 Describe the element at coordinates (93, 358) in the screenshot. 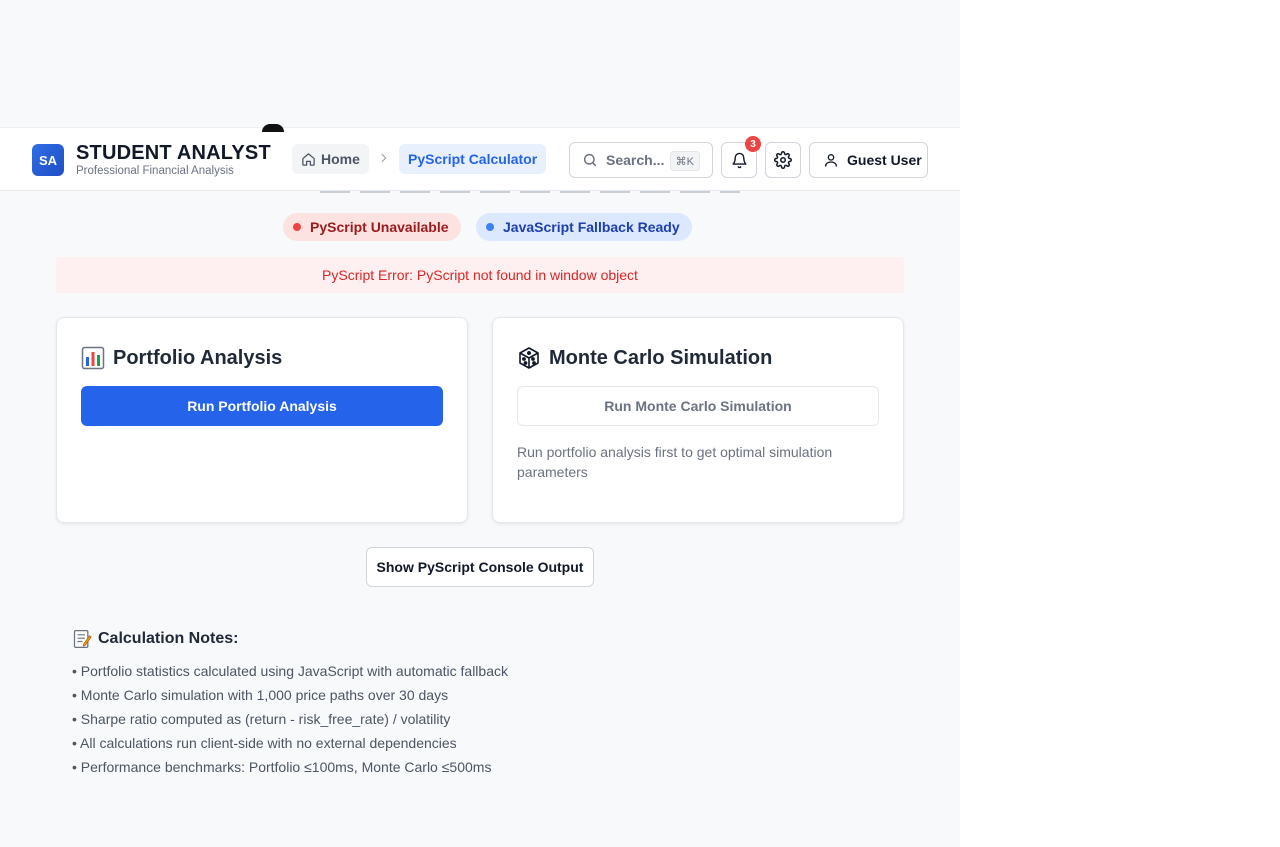

I see `bar-chart-icon` at that location.